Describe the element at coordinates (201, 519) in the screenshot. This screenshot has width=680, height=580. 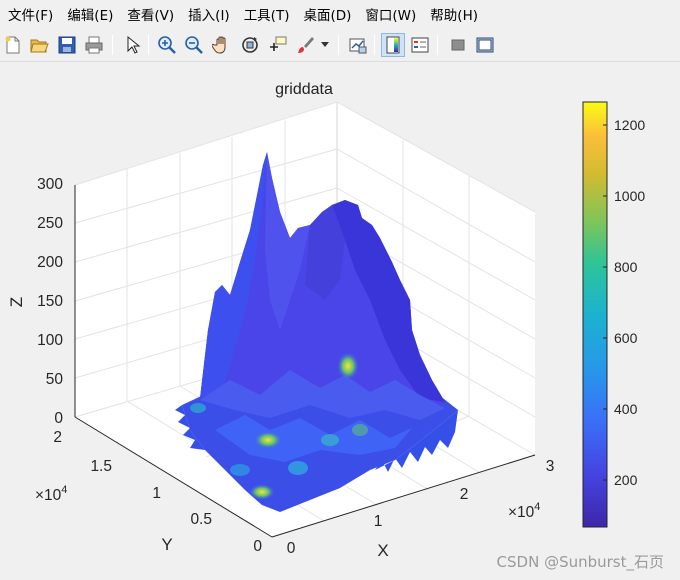
I see `y-tick-0-5: 0.5` at that location.